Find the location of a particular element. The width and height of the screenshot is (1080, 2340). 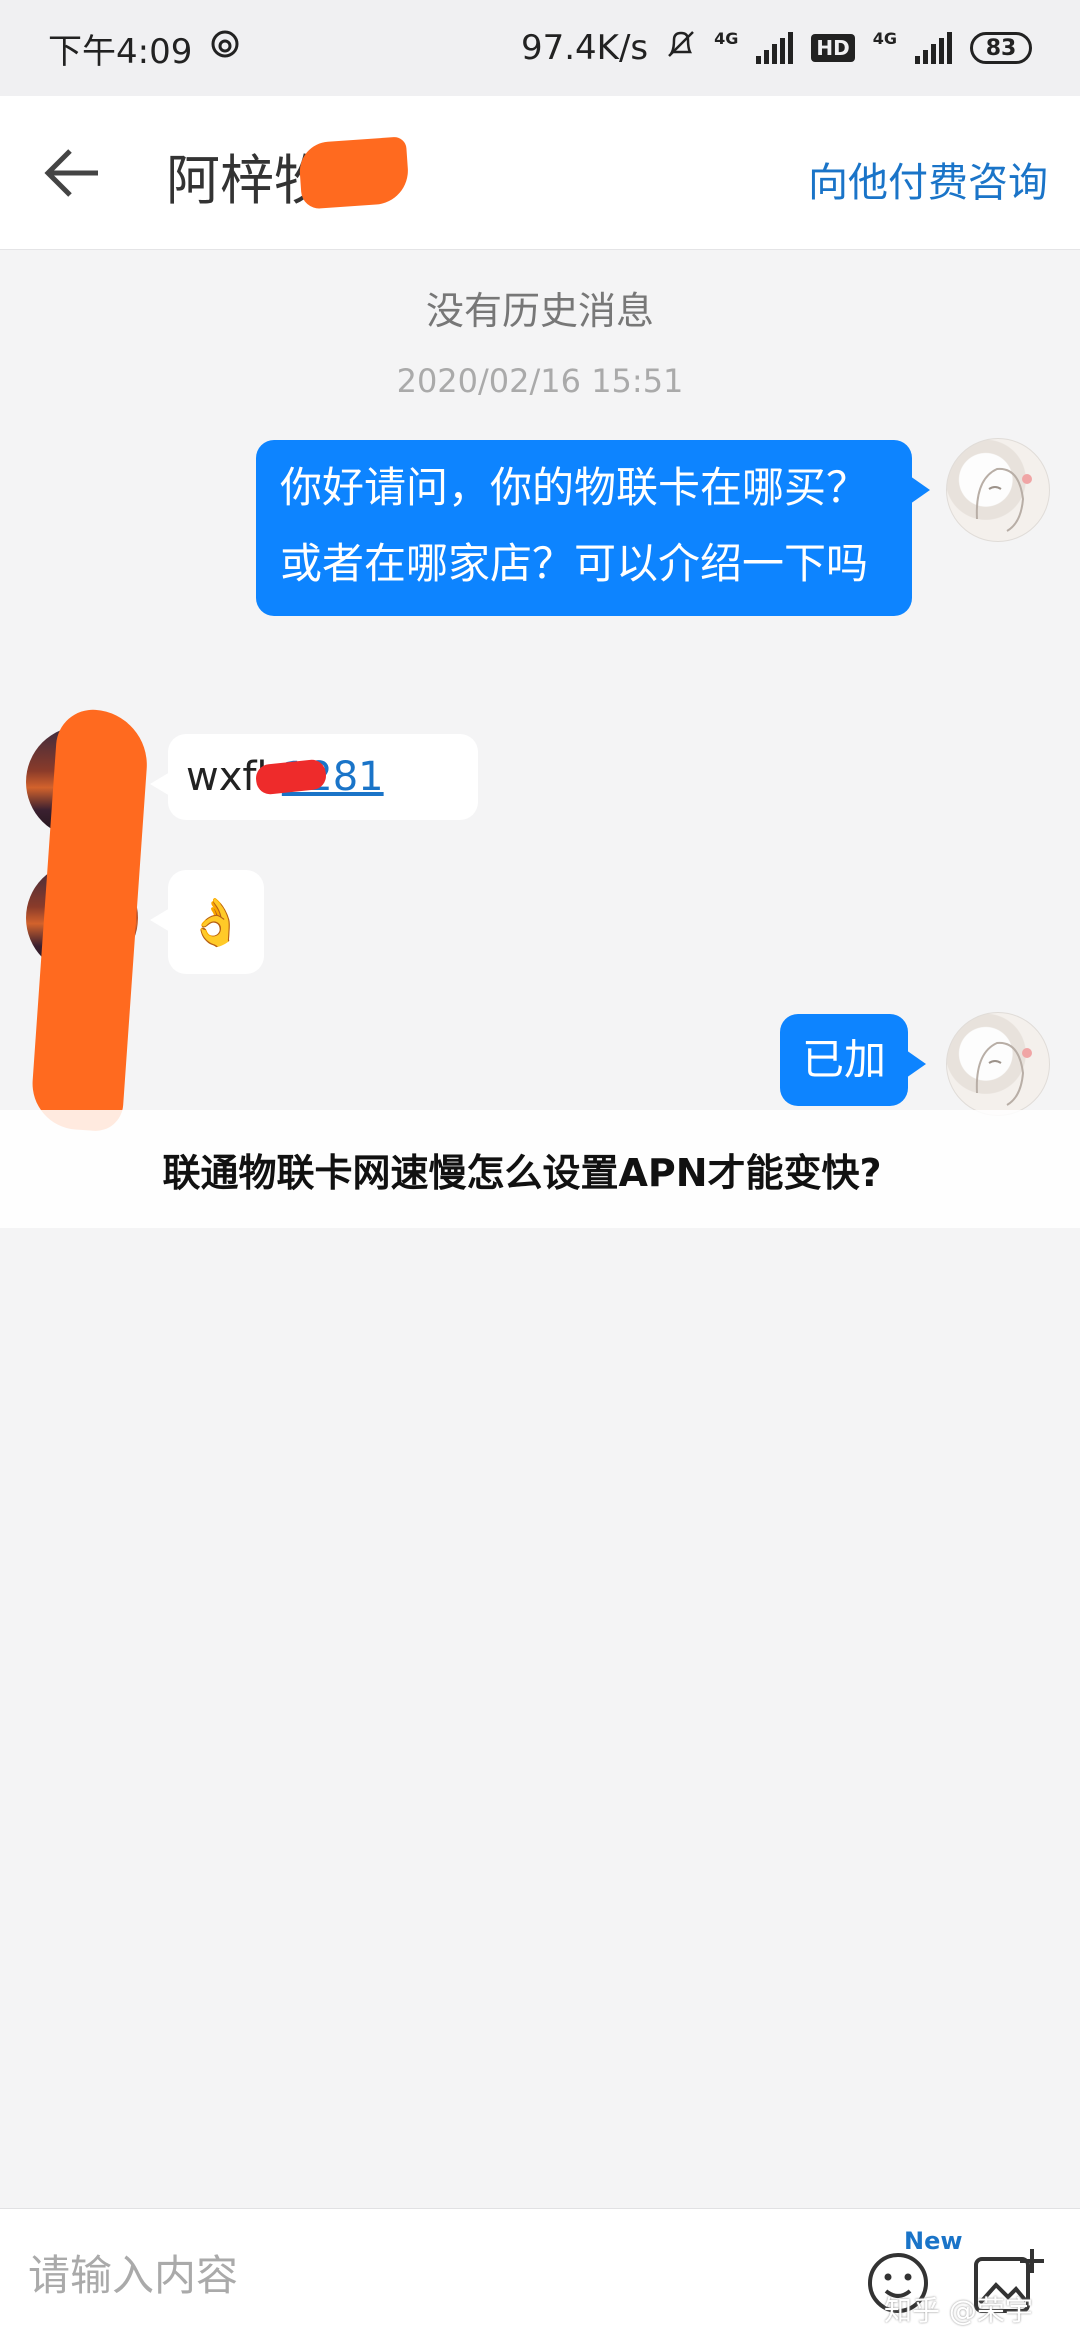

chat-header: 阿梓牧 向他付费咨询 is located at coordinates (540, 173).